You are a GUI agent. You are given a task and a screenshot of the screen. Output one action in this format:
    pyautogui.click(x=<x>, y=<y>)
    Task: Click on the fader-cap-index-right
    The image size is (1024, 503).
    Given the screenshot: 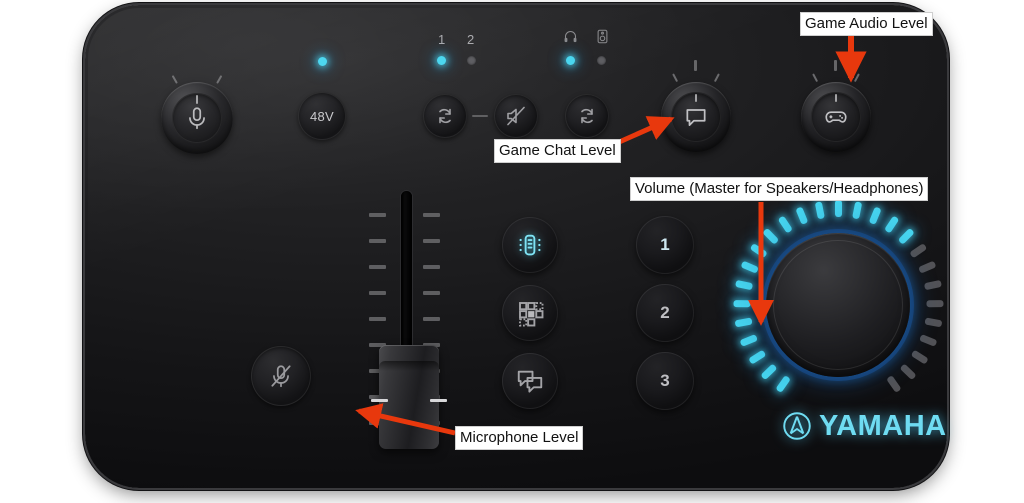 What is the action you would take?
    pyautogui.click(x=438, y=400)
    